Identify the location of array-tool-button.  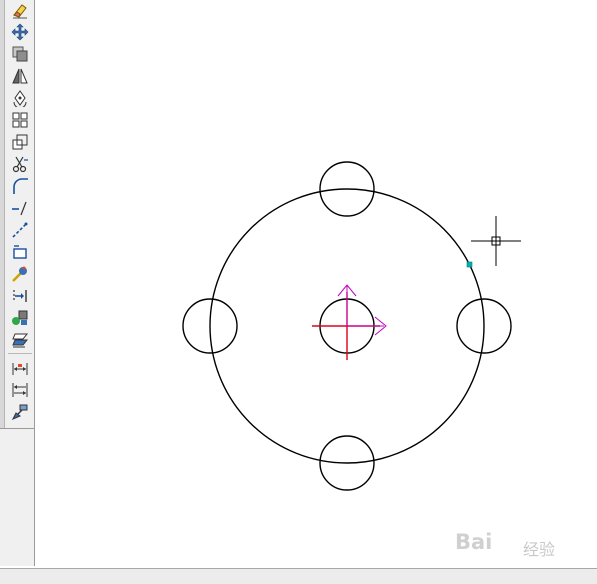
(20, 120).